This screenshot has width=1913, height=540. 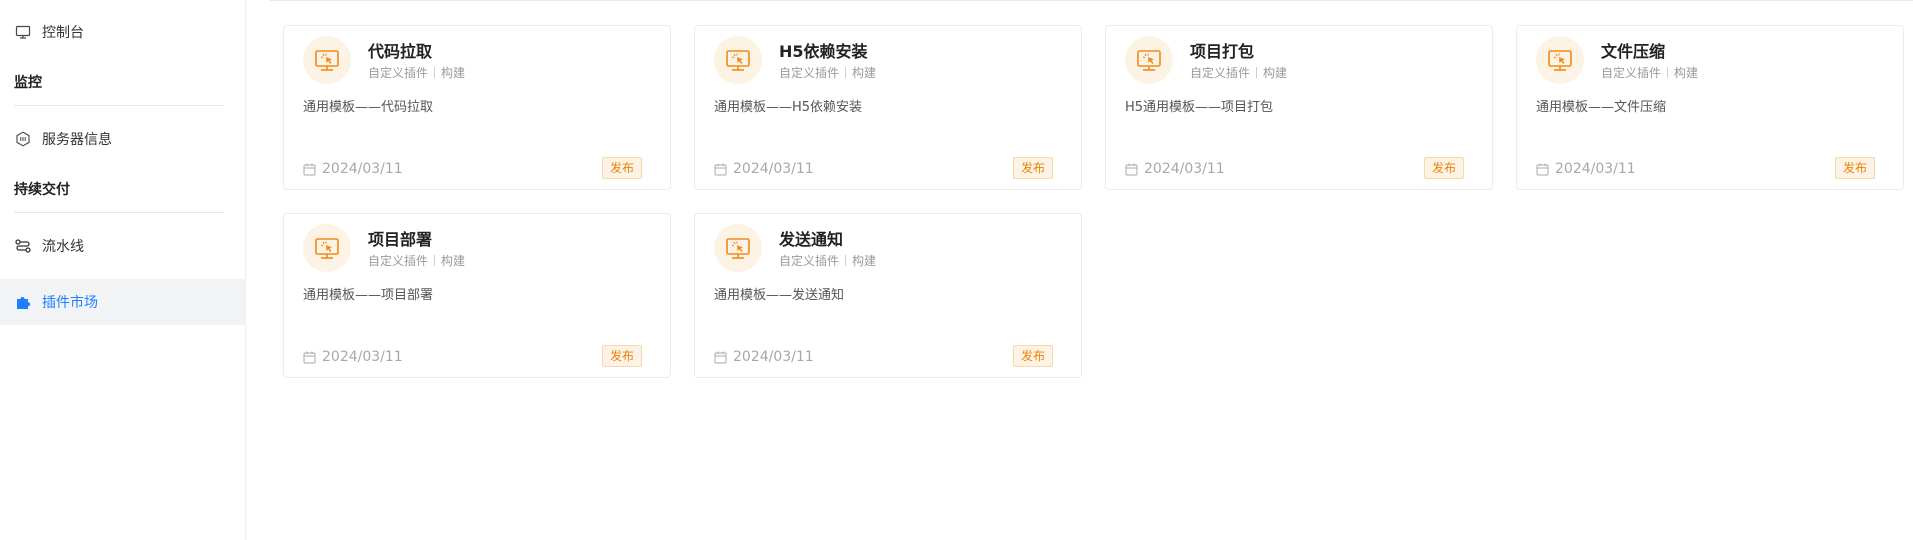 I want to click on sidebar-item-label: 插件市场, so click(x=70, y=303).